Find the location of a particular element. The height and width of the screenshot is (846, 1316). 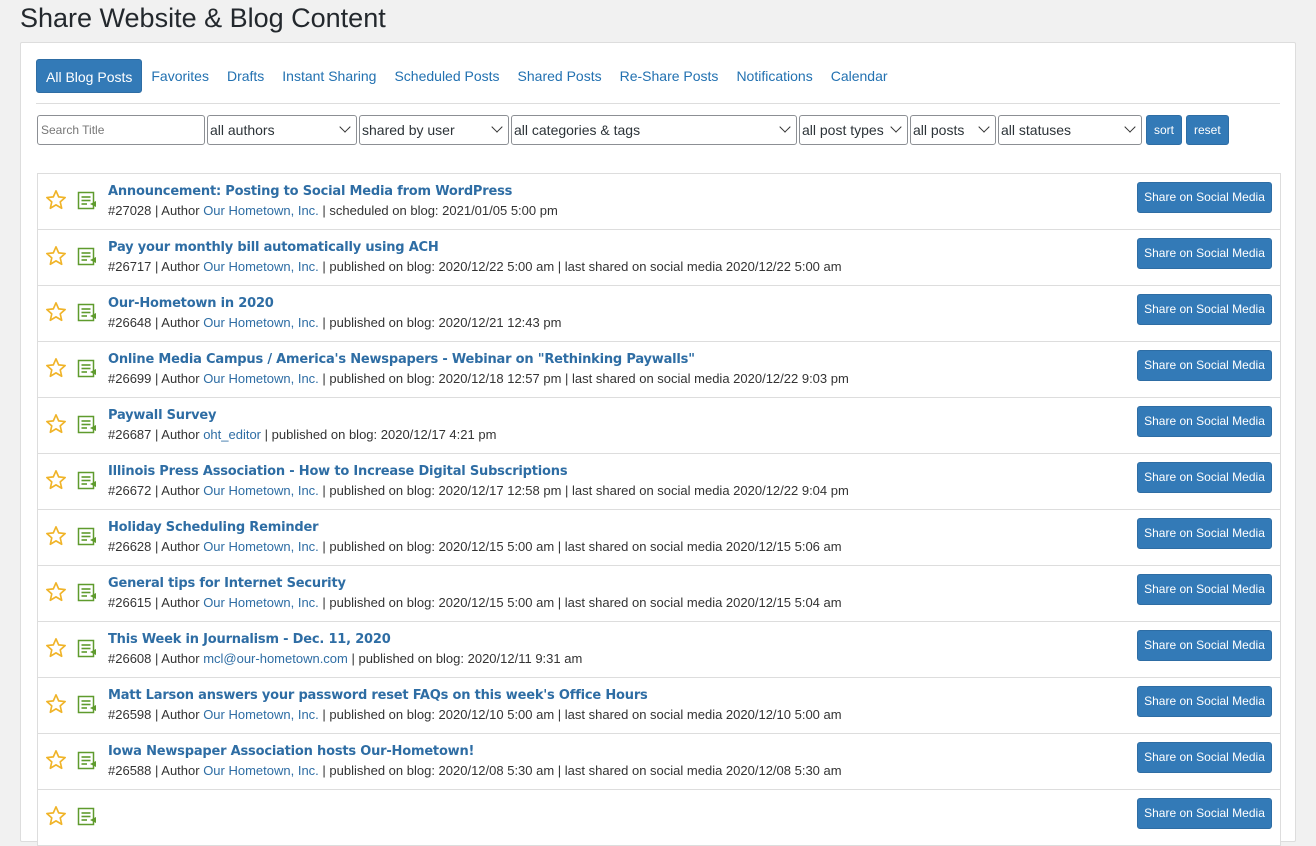

post-id: #27028 is located at coordinates (130, 210).